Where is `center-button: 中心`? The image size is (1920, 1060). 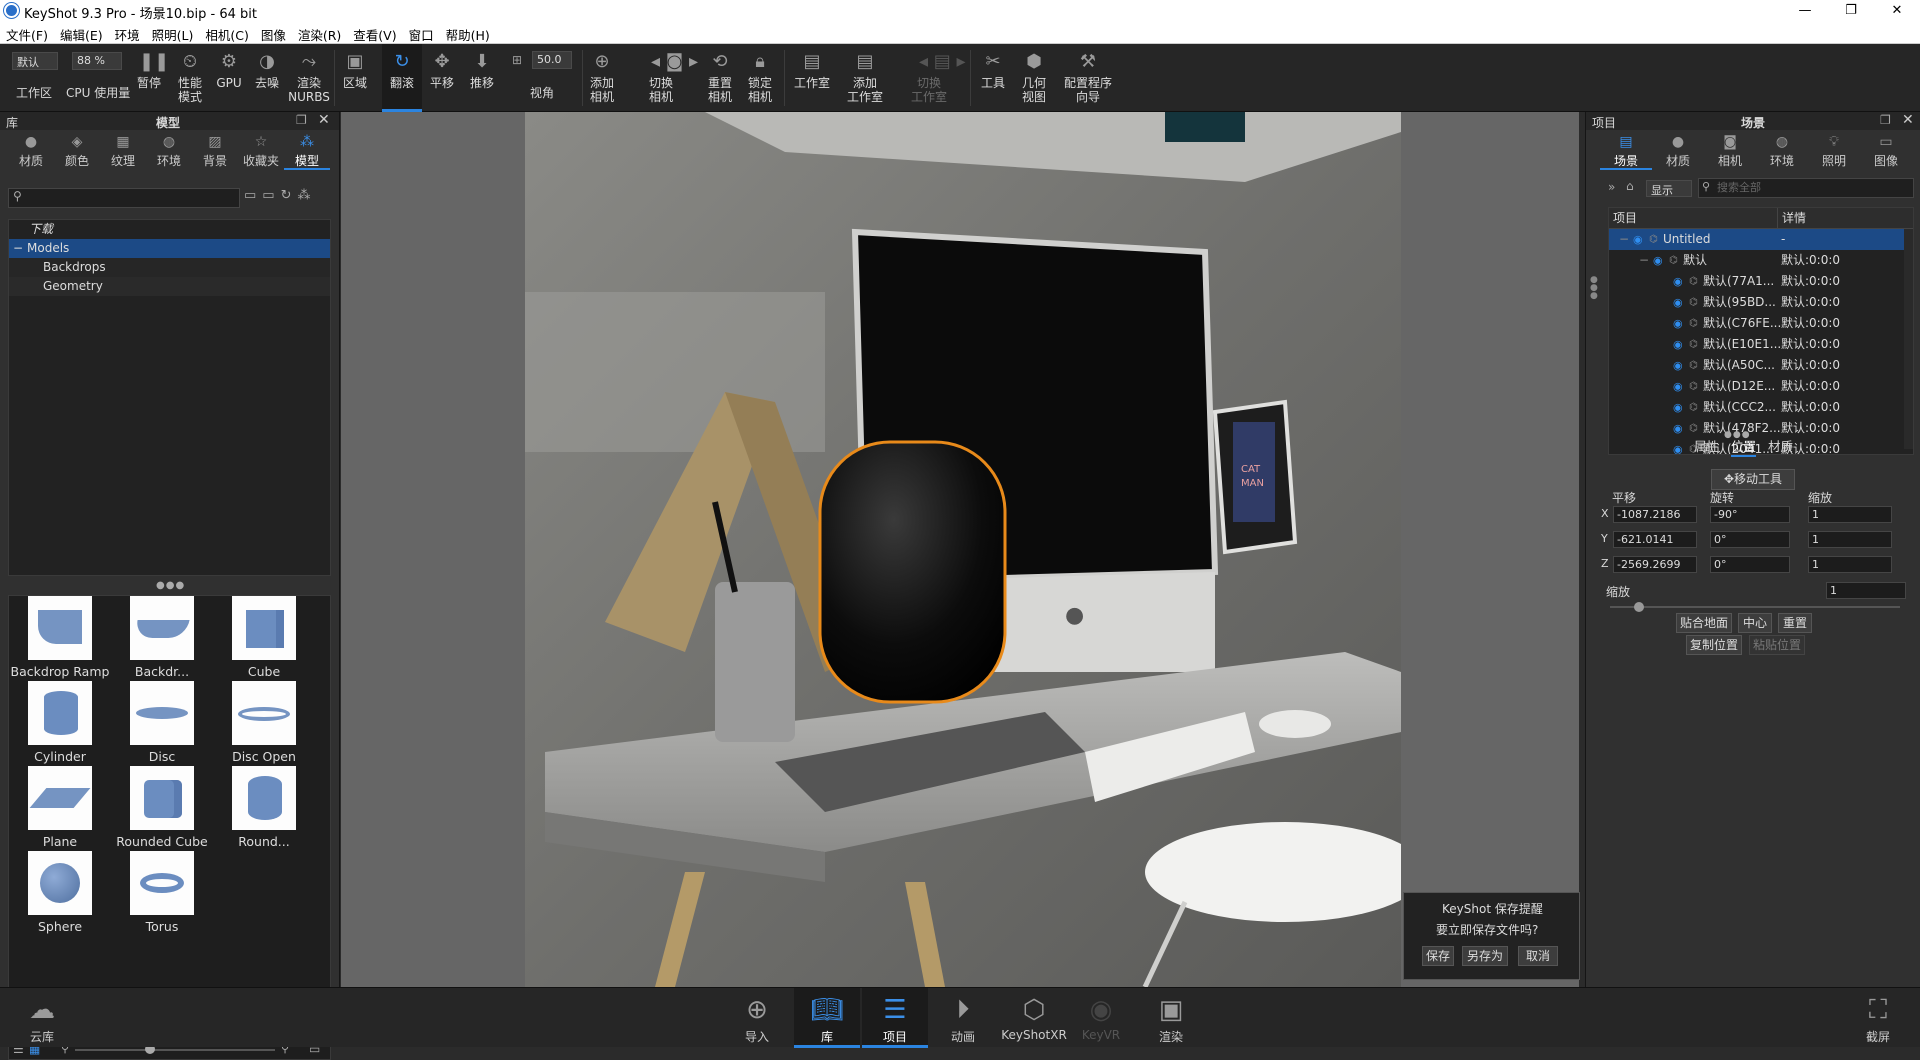
center-button: 中心 is located at coordinates (1755, 623).